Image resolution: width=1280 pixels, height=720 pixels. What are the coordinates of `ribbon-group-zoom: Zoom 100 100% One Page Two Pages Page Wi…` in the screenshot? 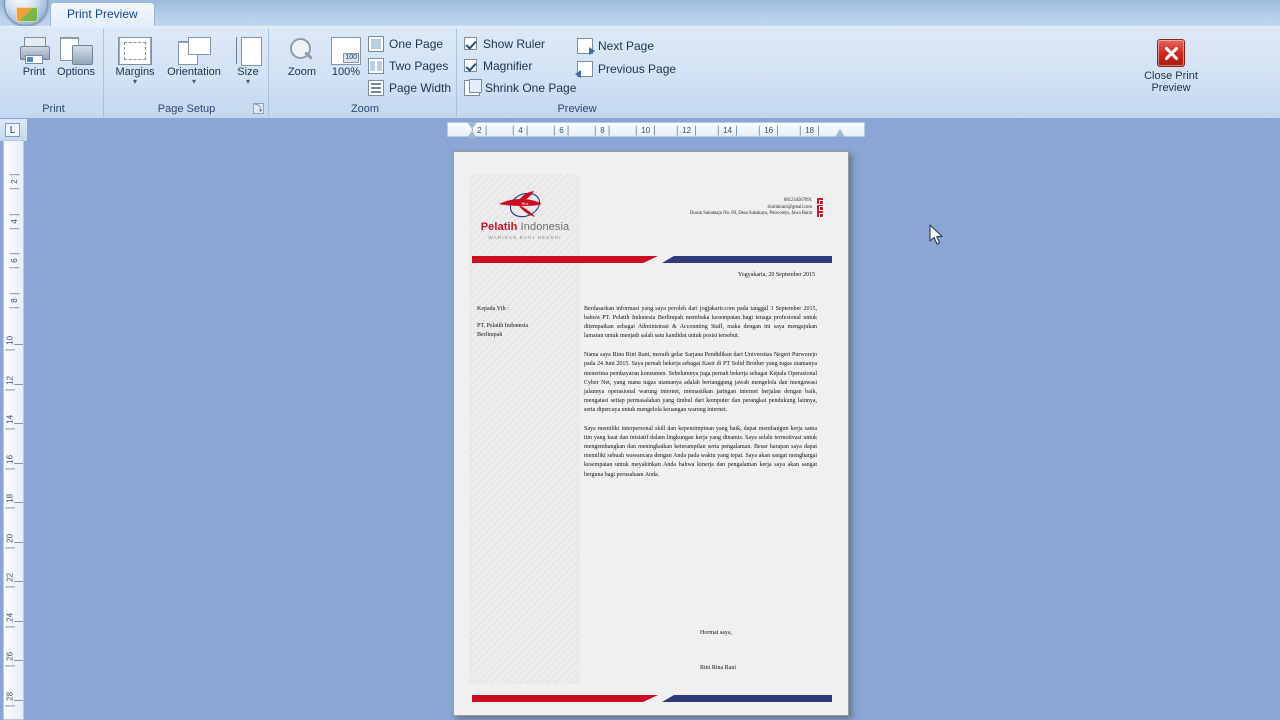 It's located at (365, 73).